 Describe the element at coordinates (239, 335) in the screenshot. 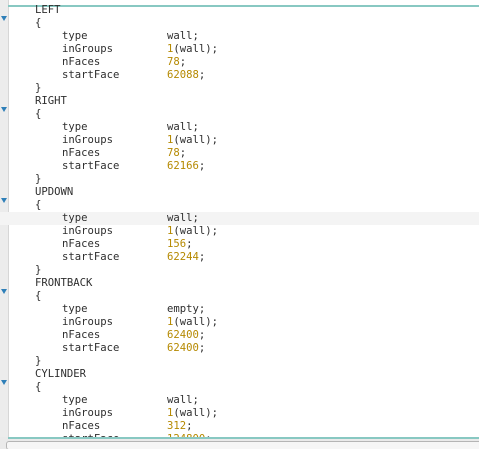

I see `code-line-entry: nFaces 62400;` at that location.